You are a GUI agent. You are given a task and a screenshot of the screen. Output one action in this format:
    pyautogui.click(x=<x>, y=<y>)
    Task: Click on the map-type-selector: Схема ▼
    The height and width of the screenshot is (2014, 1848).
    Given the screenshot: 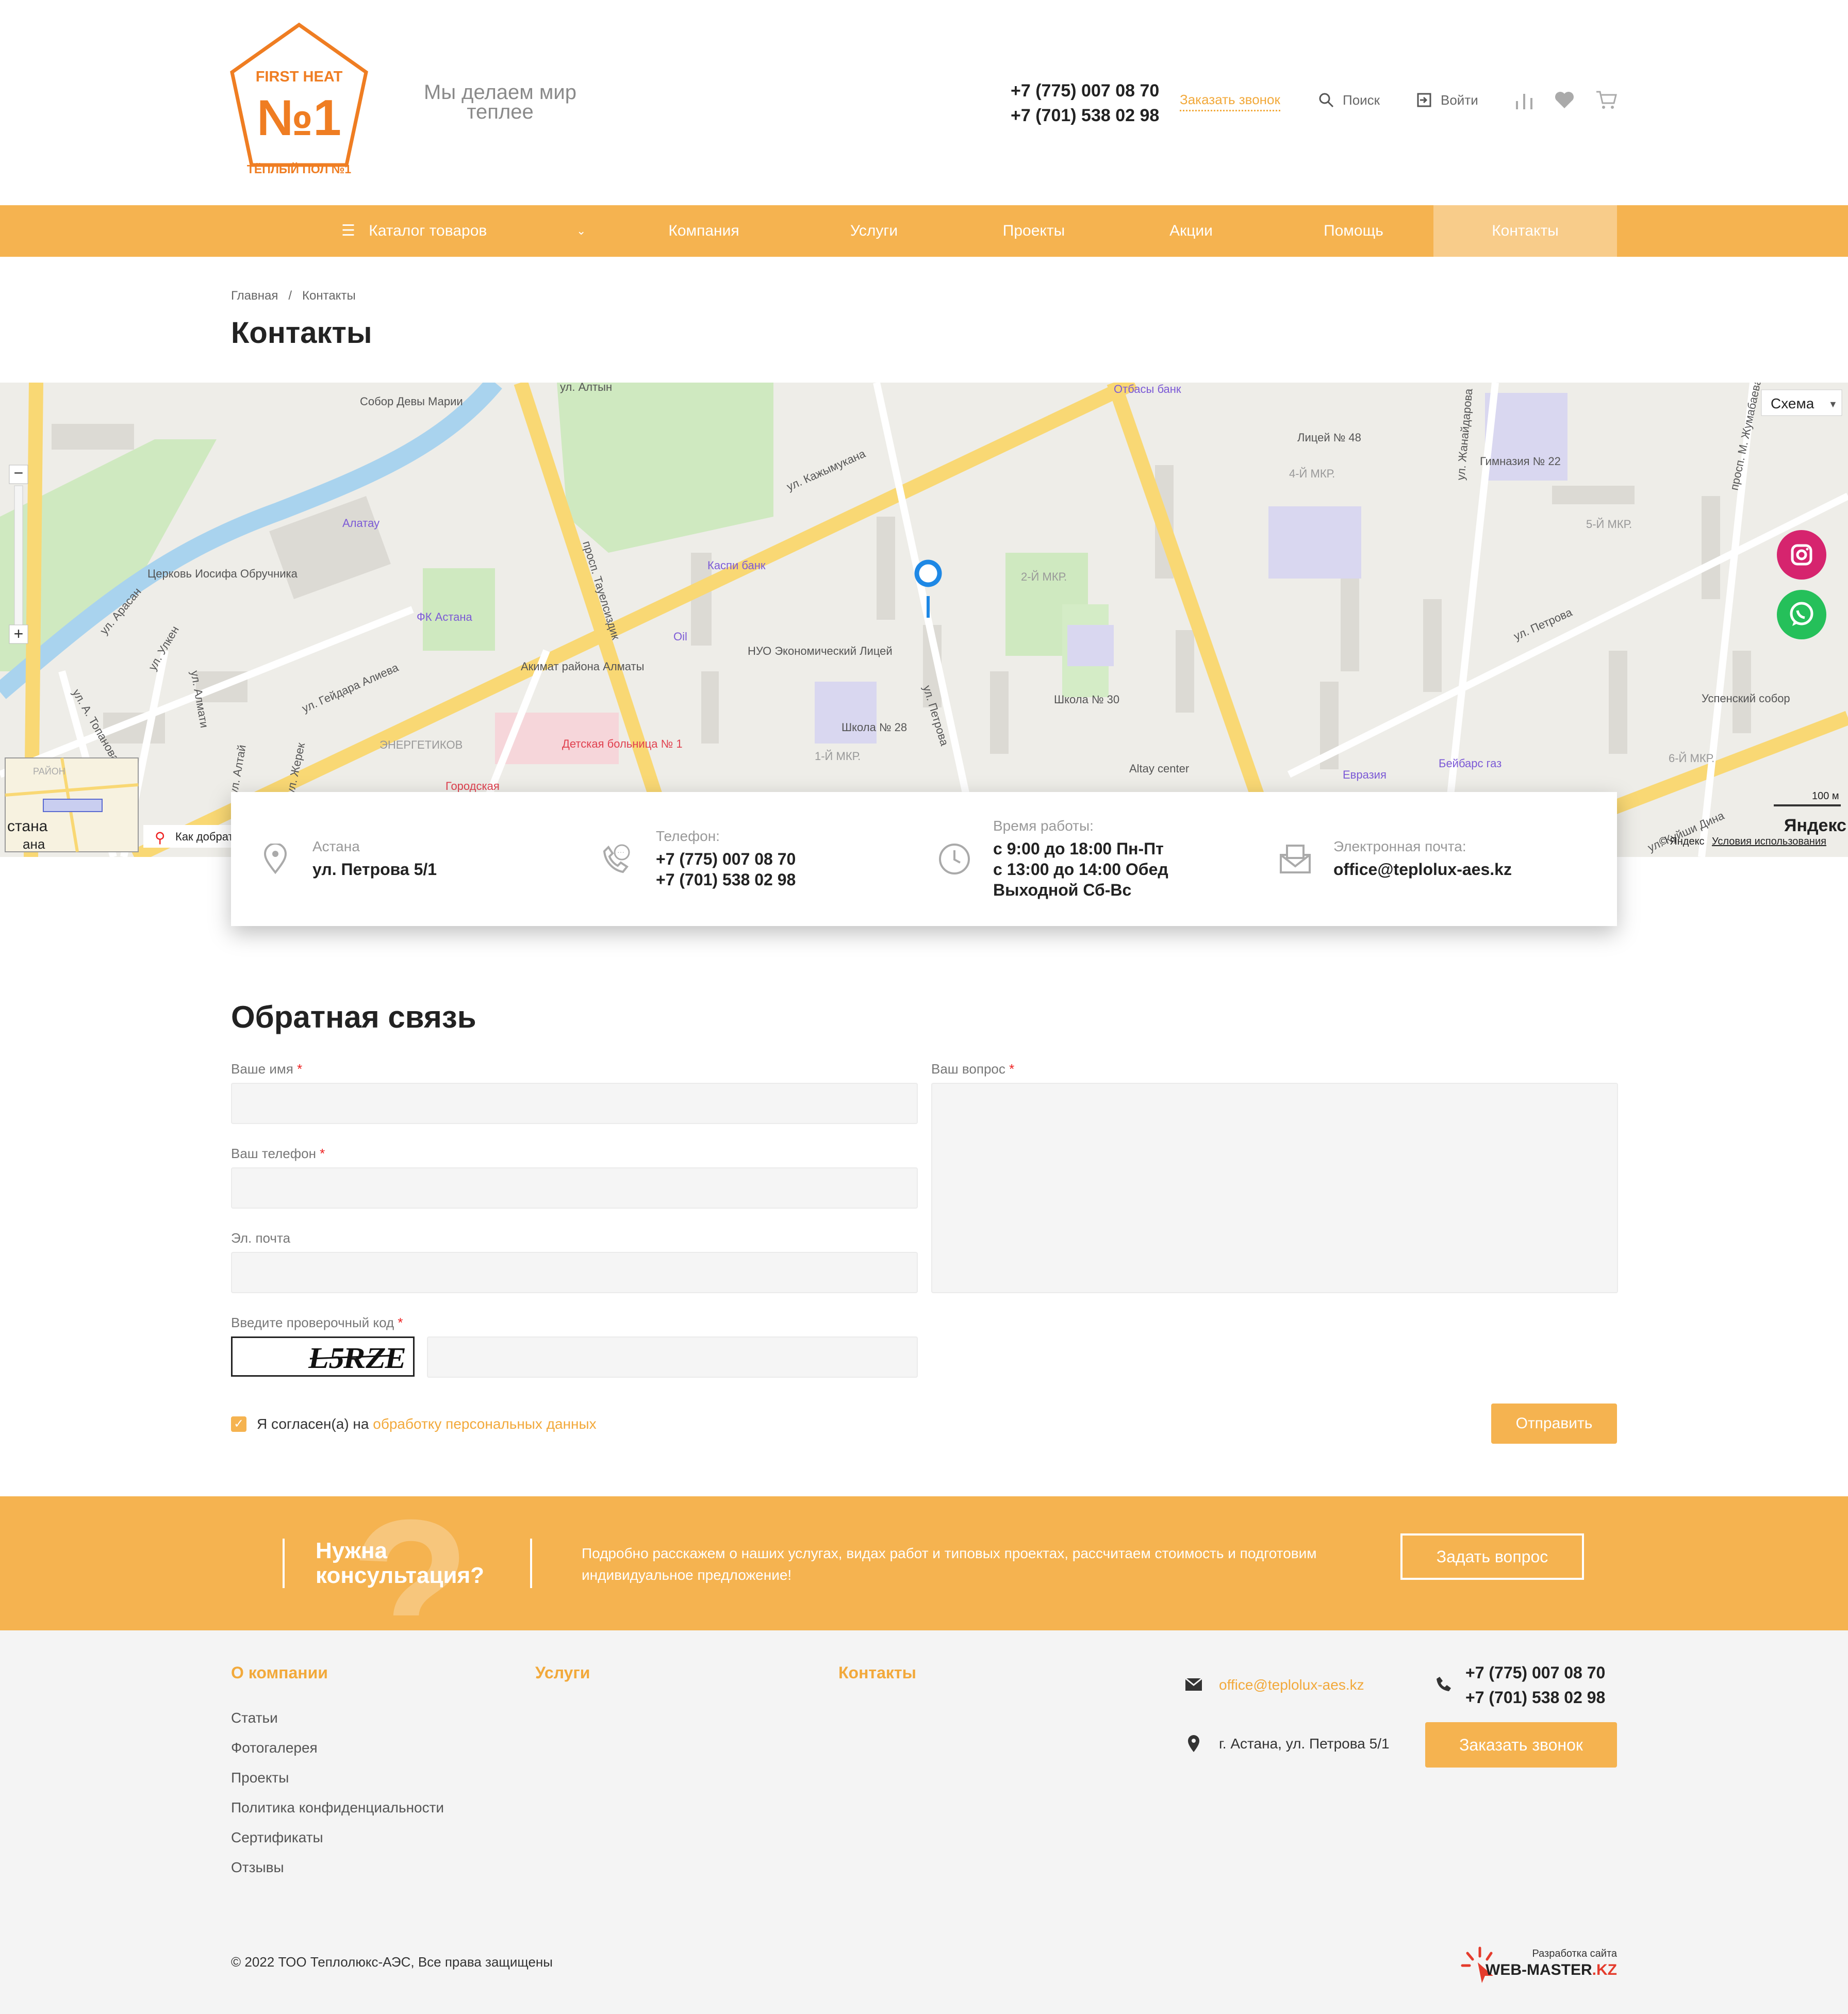 What is the action you would take?
    pyautogui.click(x=1801, y=402)
    